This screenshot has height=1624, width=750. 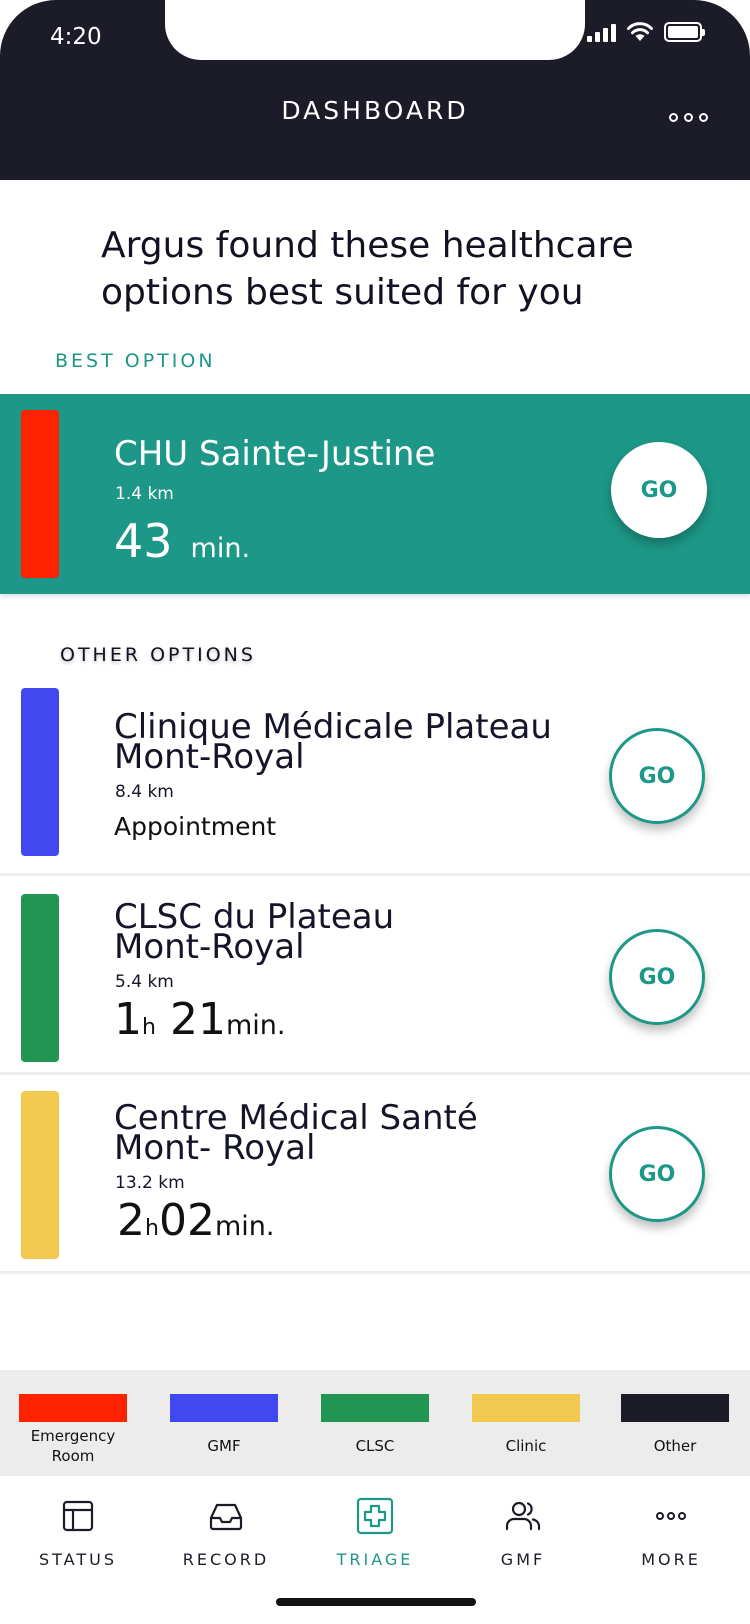 I want to click on wait-time-unit: min., so click(x=220, y=548).